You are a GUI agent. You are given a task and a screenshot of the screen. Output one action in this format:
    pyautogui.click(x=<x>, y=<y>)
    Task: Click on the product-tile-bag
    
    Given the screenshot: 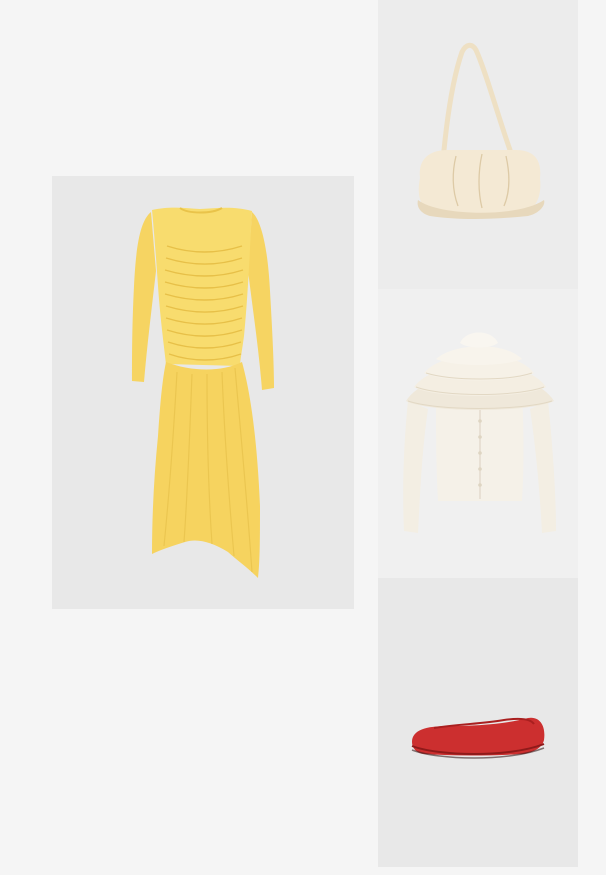 What is the action you would take?
    pyautogui.click(x=478, y=144)
    